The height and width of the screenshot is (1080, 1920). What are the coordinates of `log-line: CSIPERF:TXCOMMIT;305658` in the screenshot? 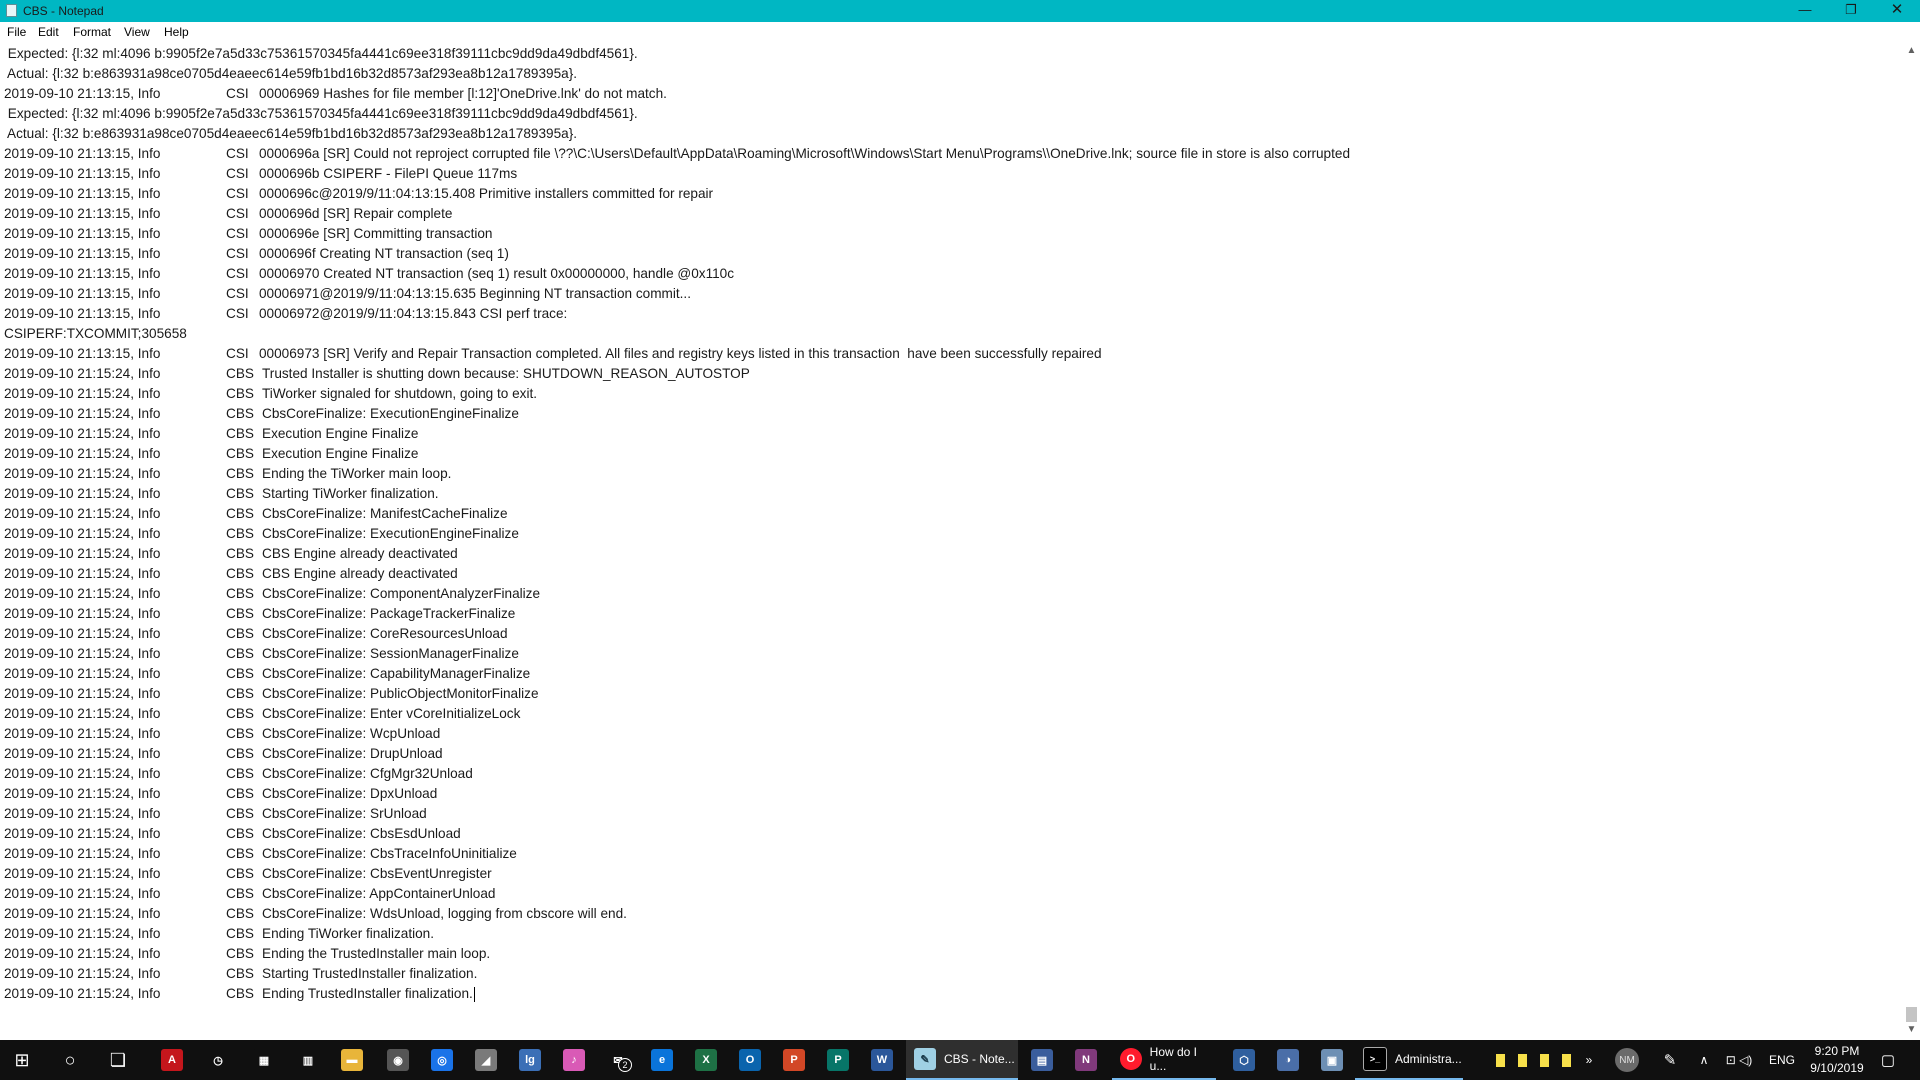 It's located at (321, 334).